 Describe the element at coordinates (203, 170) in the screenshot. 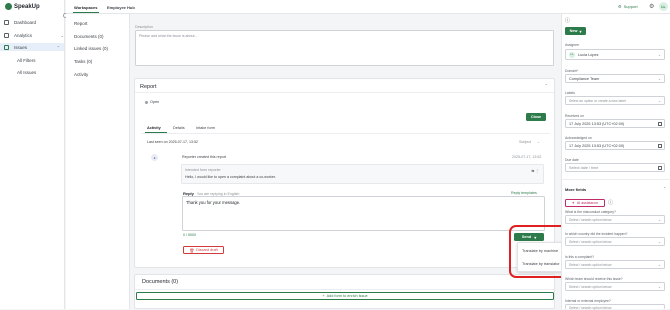

I see `message-label: Intended form reporter` at that location.